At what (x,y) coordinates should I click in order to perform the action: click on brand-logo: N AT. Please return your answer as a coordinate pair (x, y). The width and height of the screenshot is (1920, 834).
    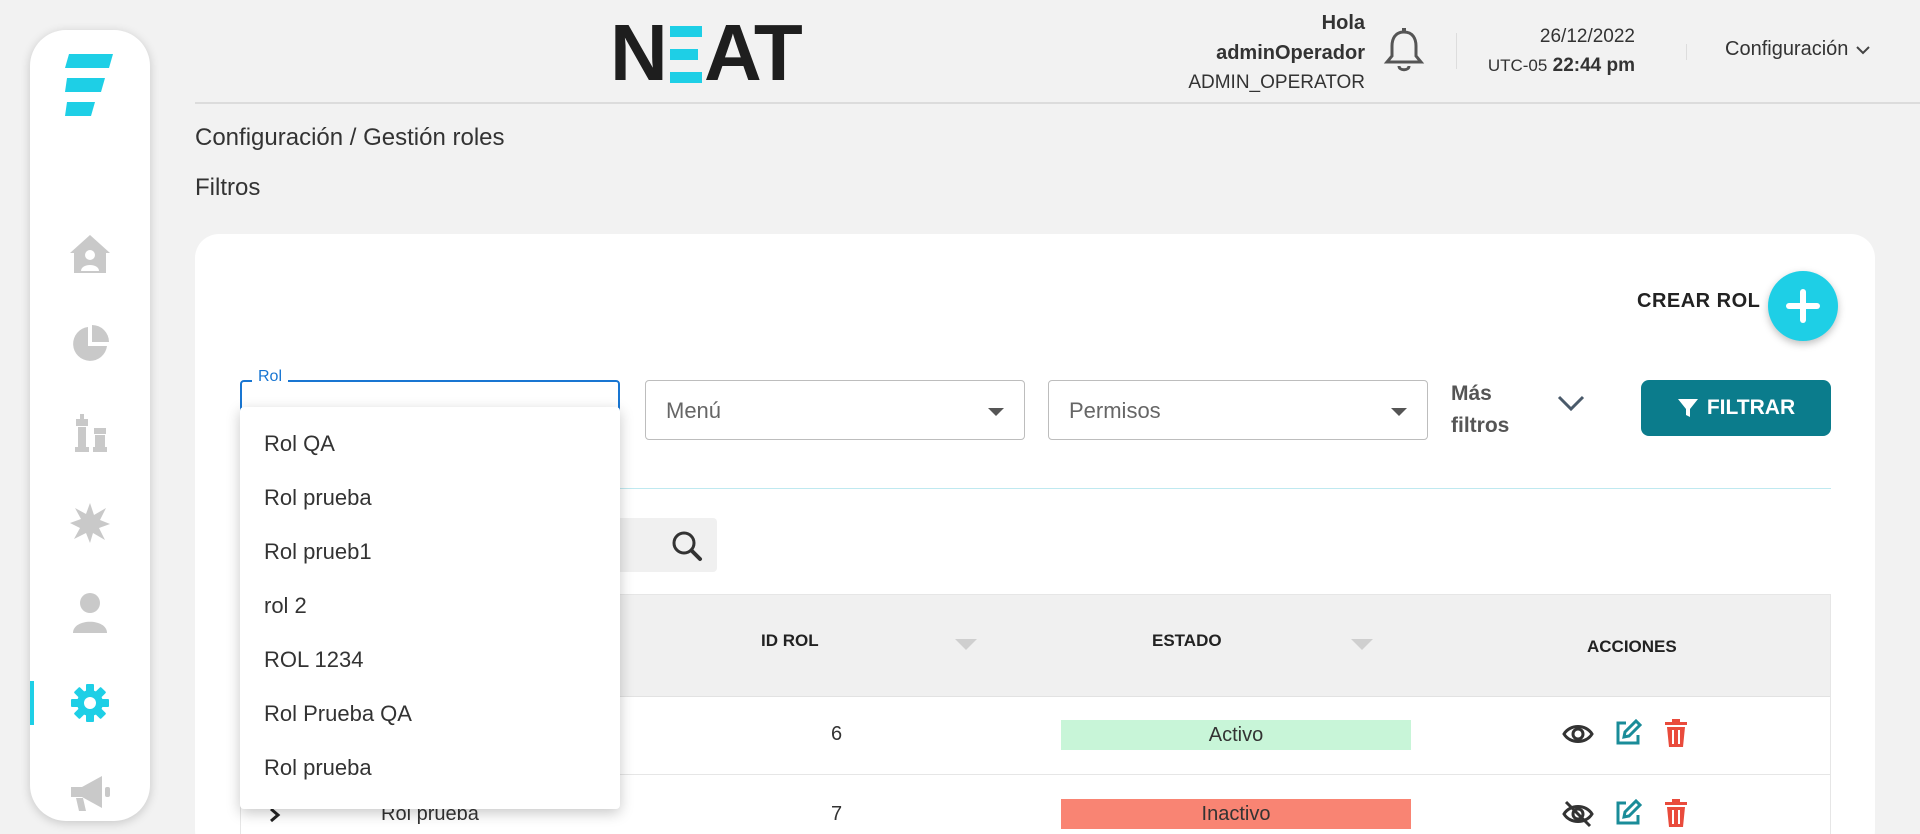
    Looking at the image, I should click on (710, 50).